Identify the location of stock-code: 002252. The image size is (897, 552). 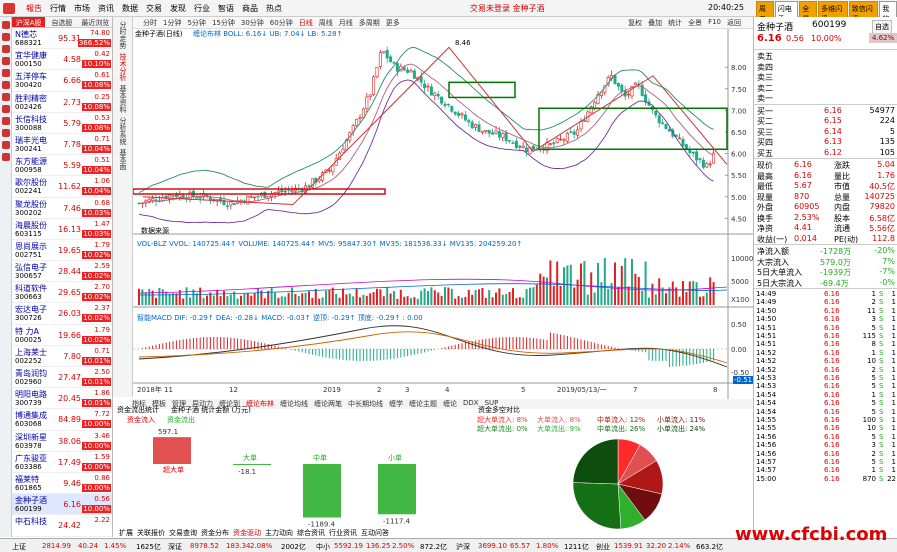
(28, 360).